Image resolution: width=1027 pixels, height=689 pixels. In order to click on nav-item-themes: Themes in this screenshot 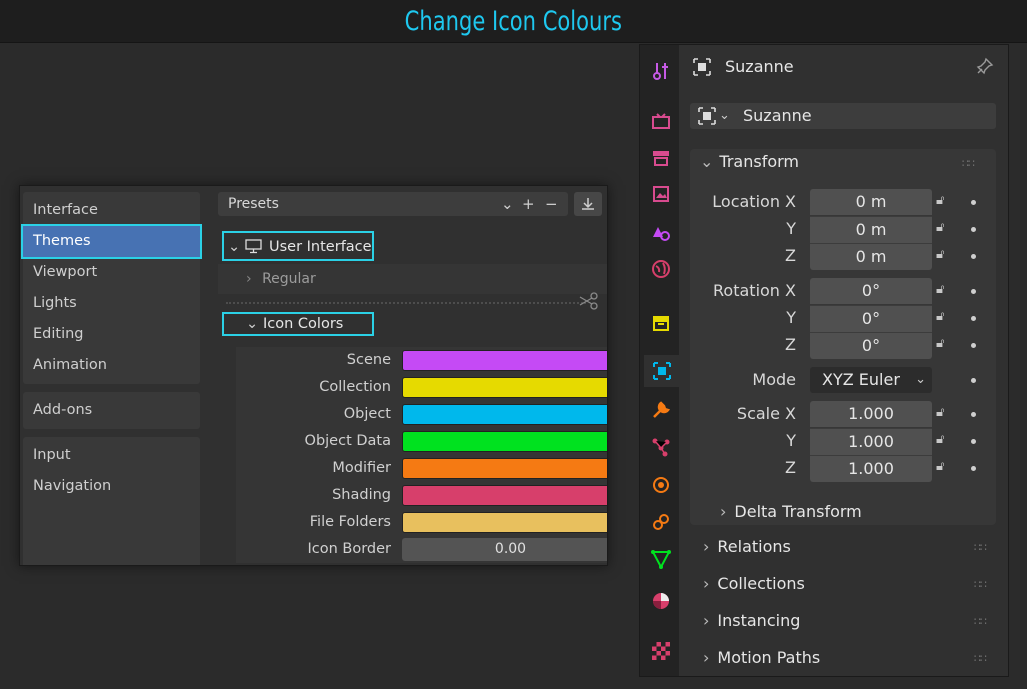, I will do `click(111, 241)`.